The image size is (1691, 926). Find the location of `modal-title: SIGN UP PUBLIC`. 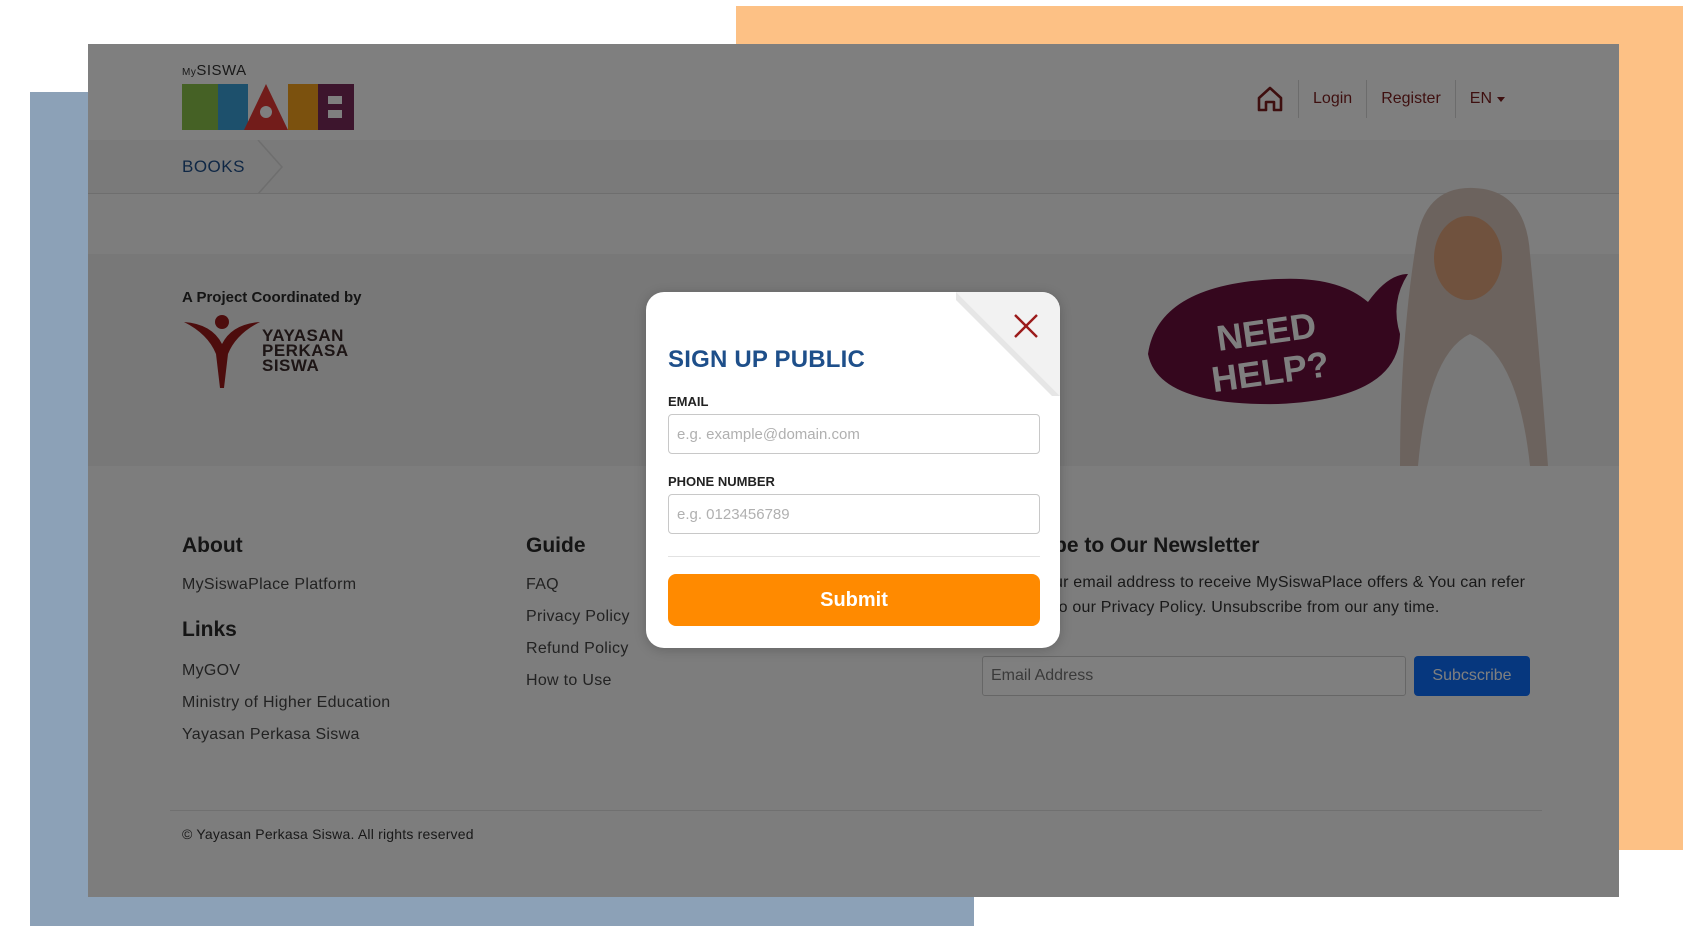

modal-title: SIGN UP PUBLIC is located at coordinates (767, 359).